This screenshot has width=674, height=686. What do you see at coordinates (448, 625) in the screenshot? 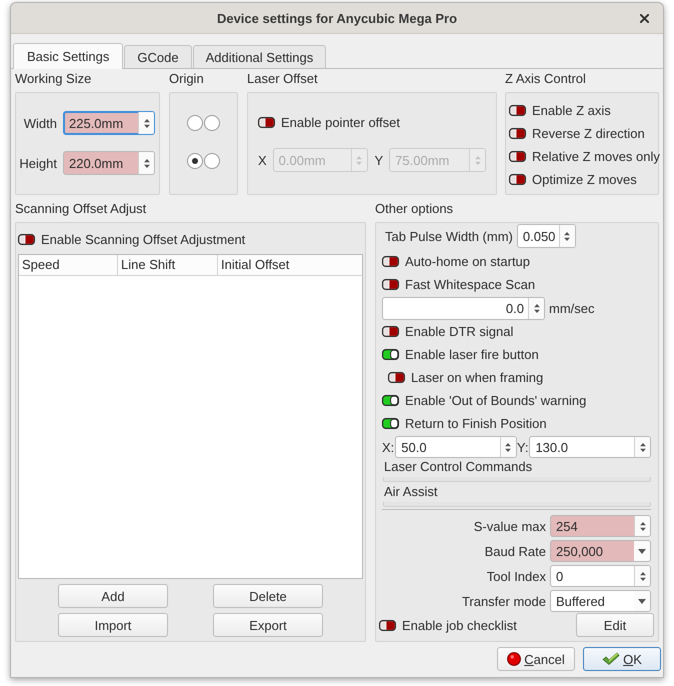
I see `toggle-option: Enable job checklist` at bounding box center [448, 625].